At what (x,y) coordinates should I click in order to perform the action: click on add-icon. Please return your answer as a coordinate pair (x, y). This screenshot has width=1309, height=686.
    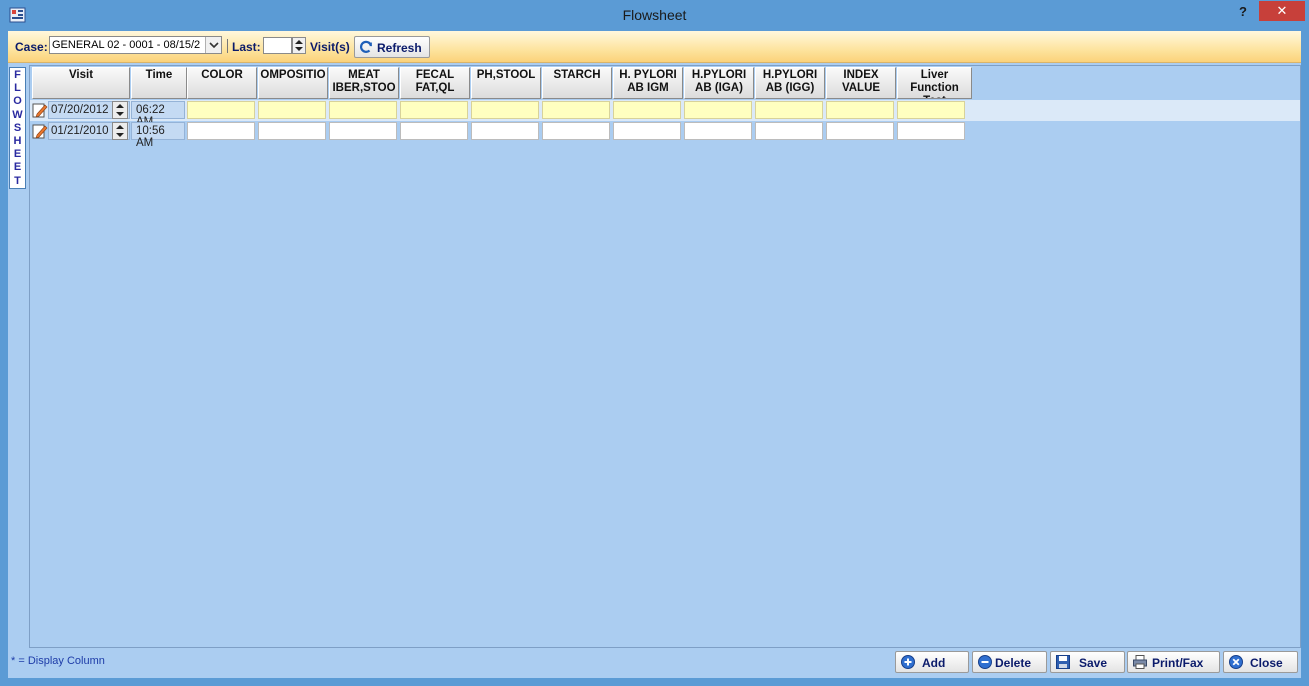
    Looking at the image, I should click on (908, 662).